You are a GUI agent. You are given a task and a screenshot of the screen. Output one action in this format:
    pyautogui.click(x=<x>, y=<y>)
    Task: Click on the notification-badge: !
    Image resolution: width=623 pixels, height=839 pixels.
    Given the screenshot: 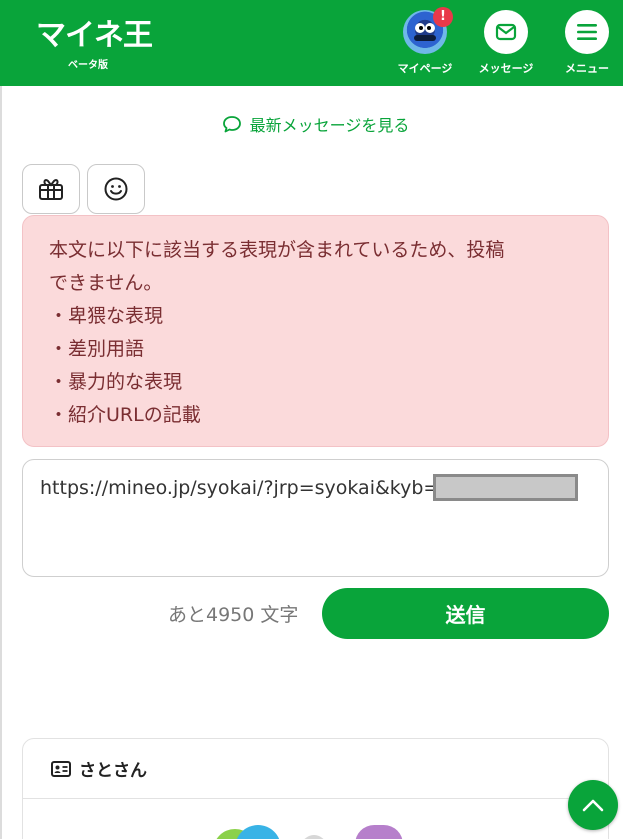 What is the action you would take?
    pyautogui.click(x=443, y=17)
    